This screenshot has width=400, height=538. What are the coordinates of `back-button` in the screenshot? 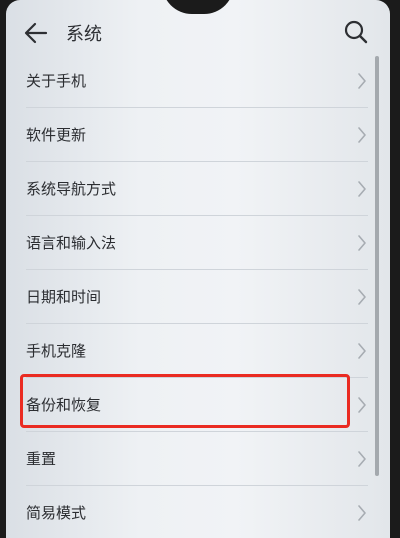 It's located at (36, 33).